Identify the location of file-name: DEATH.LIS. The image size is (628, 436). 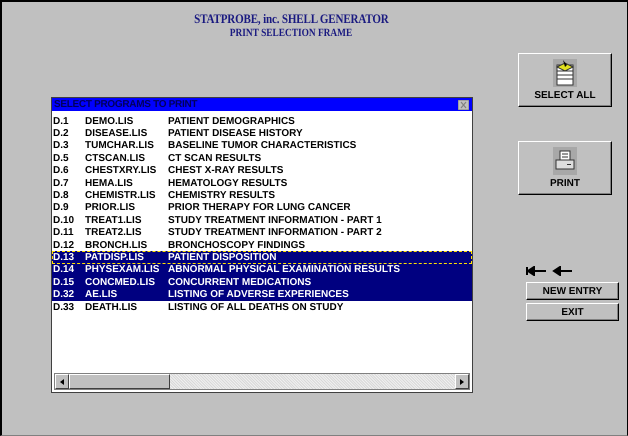
(111, 307).